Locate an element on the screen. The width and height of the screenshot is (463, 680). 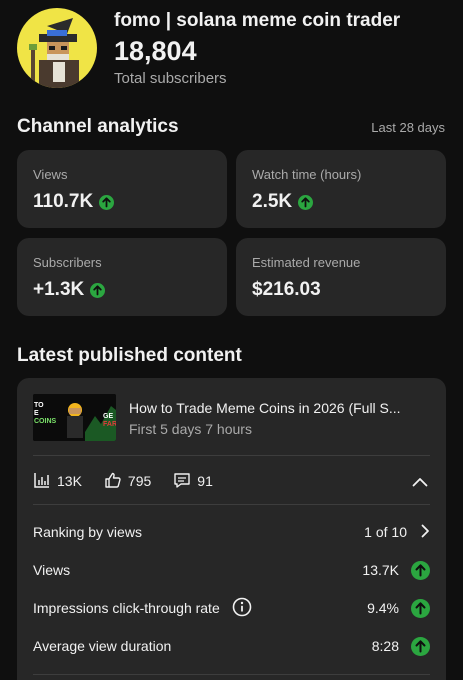
comments-stat-value: 91 is located at coordinates (205, 481).